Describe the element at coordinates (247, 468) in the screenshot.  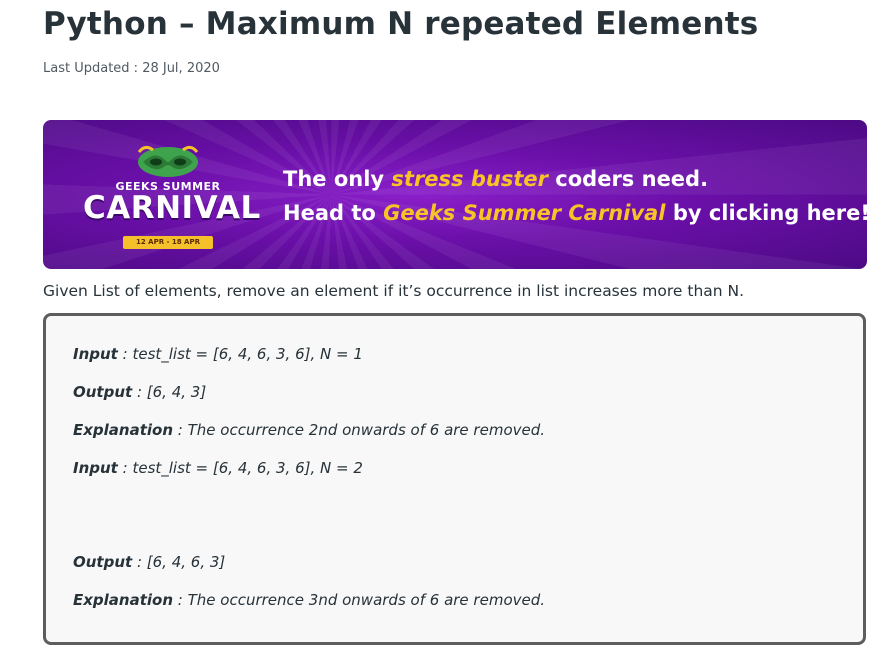
I see `example-value: test_list = [6, 4, 6, 3, 6], N = 2` at that location.